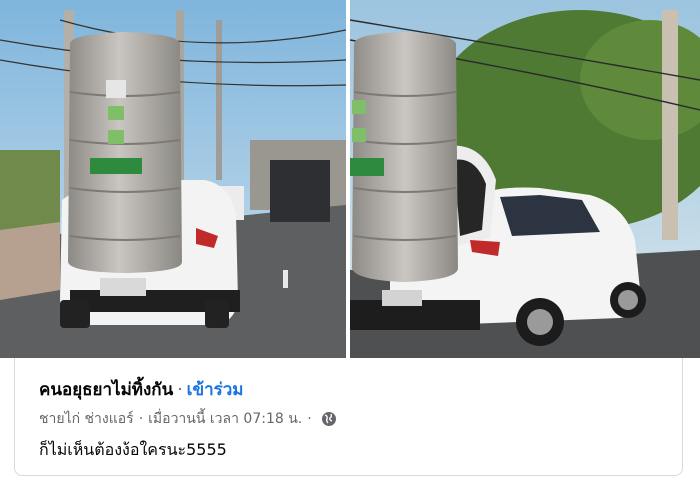 The width and height of the screenshot is (700, 487). Describe the element at coordinates (215, 390) in the screenshot. I see `join-group-link: เข้าร่วม` at that location.